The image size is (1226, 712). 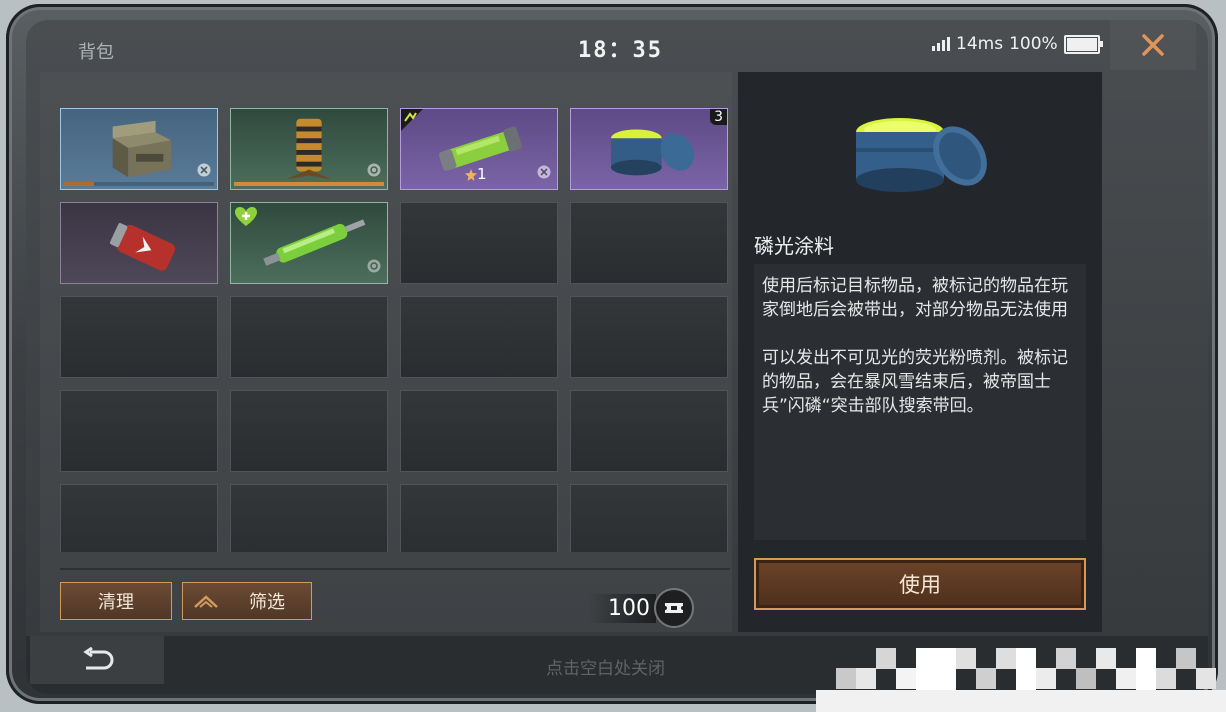 I want to click on inventory-slot-red-grenade, so click(x=139, y=243).